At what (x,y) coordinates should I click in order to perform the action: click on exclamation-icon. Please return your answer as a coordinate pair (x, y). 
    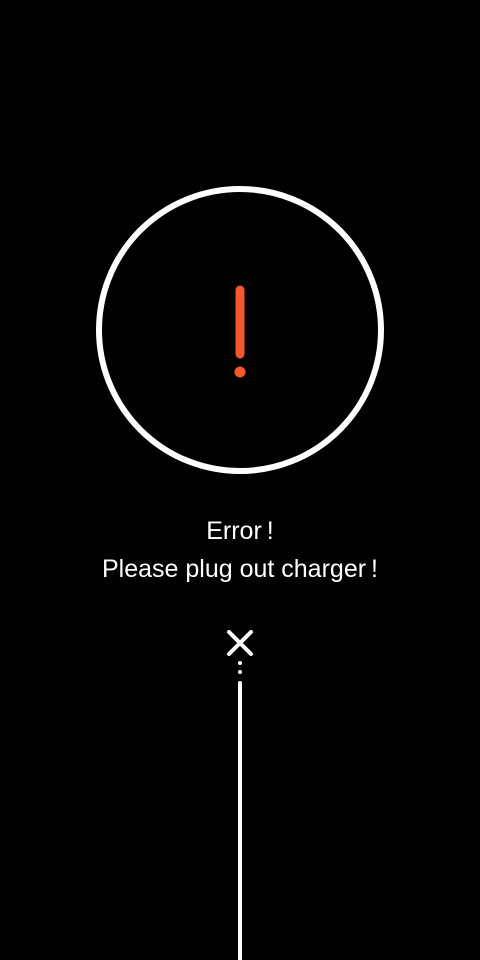
    Looking at the image, I should click on (240, 331).